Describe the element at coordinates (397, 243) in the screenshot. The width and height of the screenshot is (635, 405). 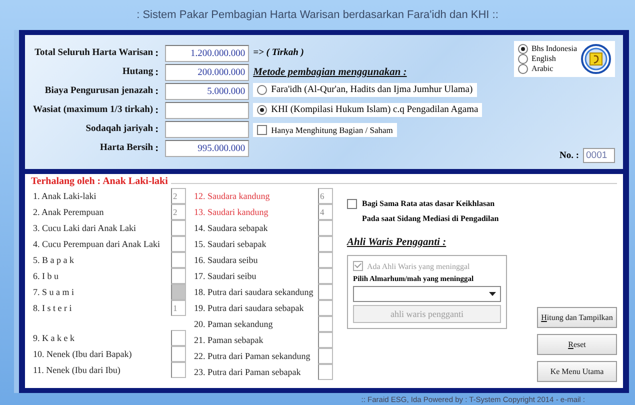
I see `replacement-heading: Ahli Waris Pengganti :` at that location.